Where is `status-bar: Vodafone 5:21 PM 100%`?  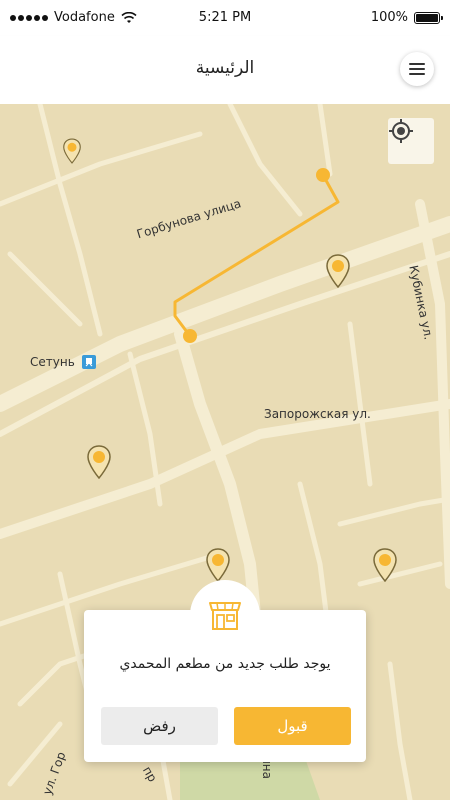 status-bar: Vodafone 5:21 PM 100% is located at coordinates (225, 18).